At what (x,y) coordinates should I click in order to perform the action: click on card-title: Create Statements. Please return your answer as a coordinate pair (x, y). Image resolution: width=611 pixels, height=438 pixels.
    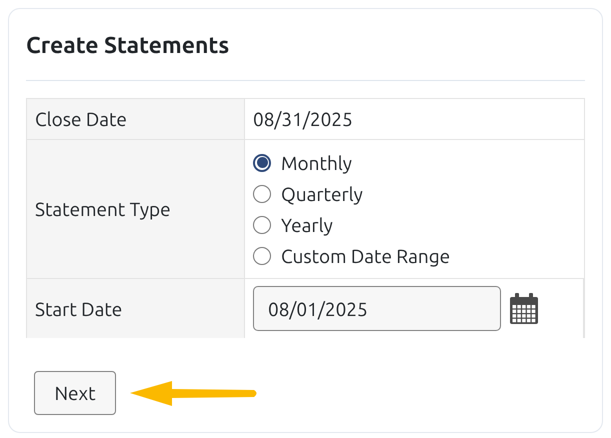
    Looking at the image, I should click on (128, 46).